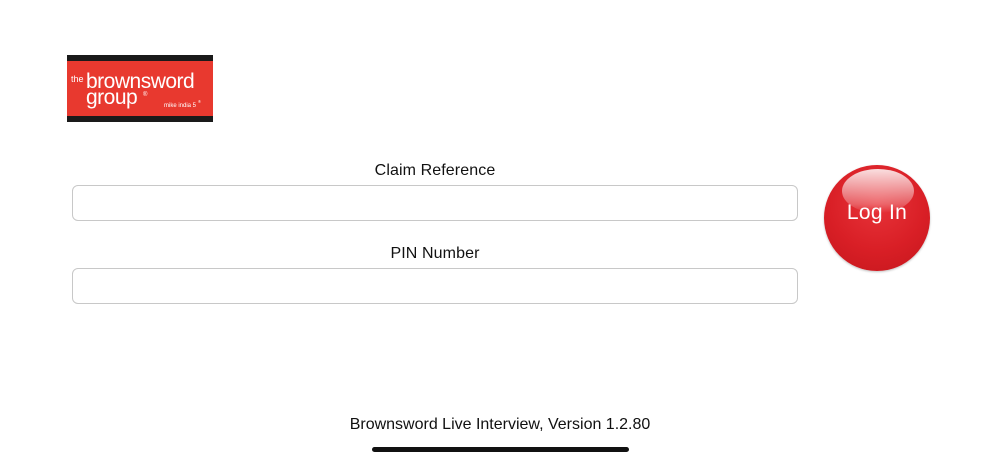 This screenshot has height=462, width=1000. I want to click on claim-reference-label: Claim Reference, so click(435, 170).